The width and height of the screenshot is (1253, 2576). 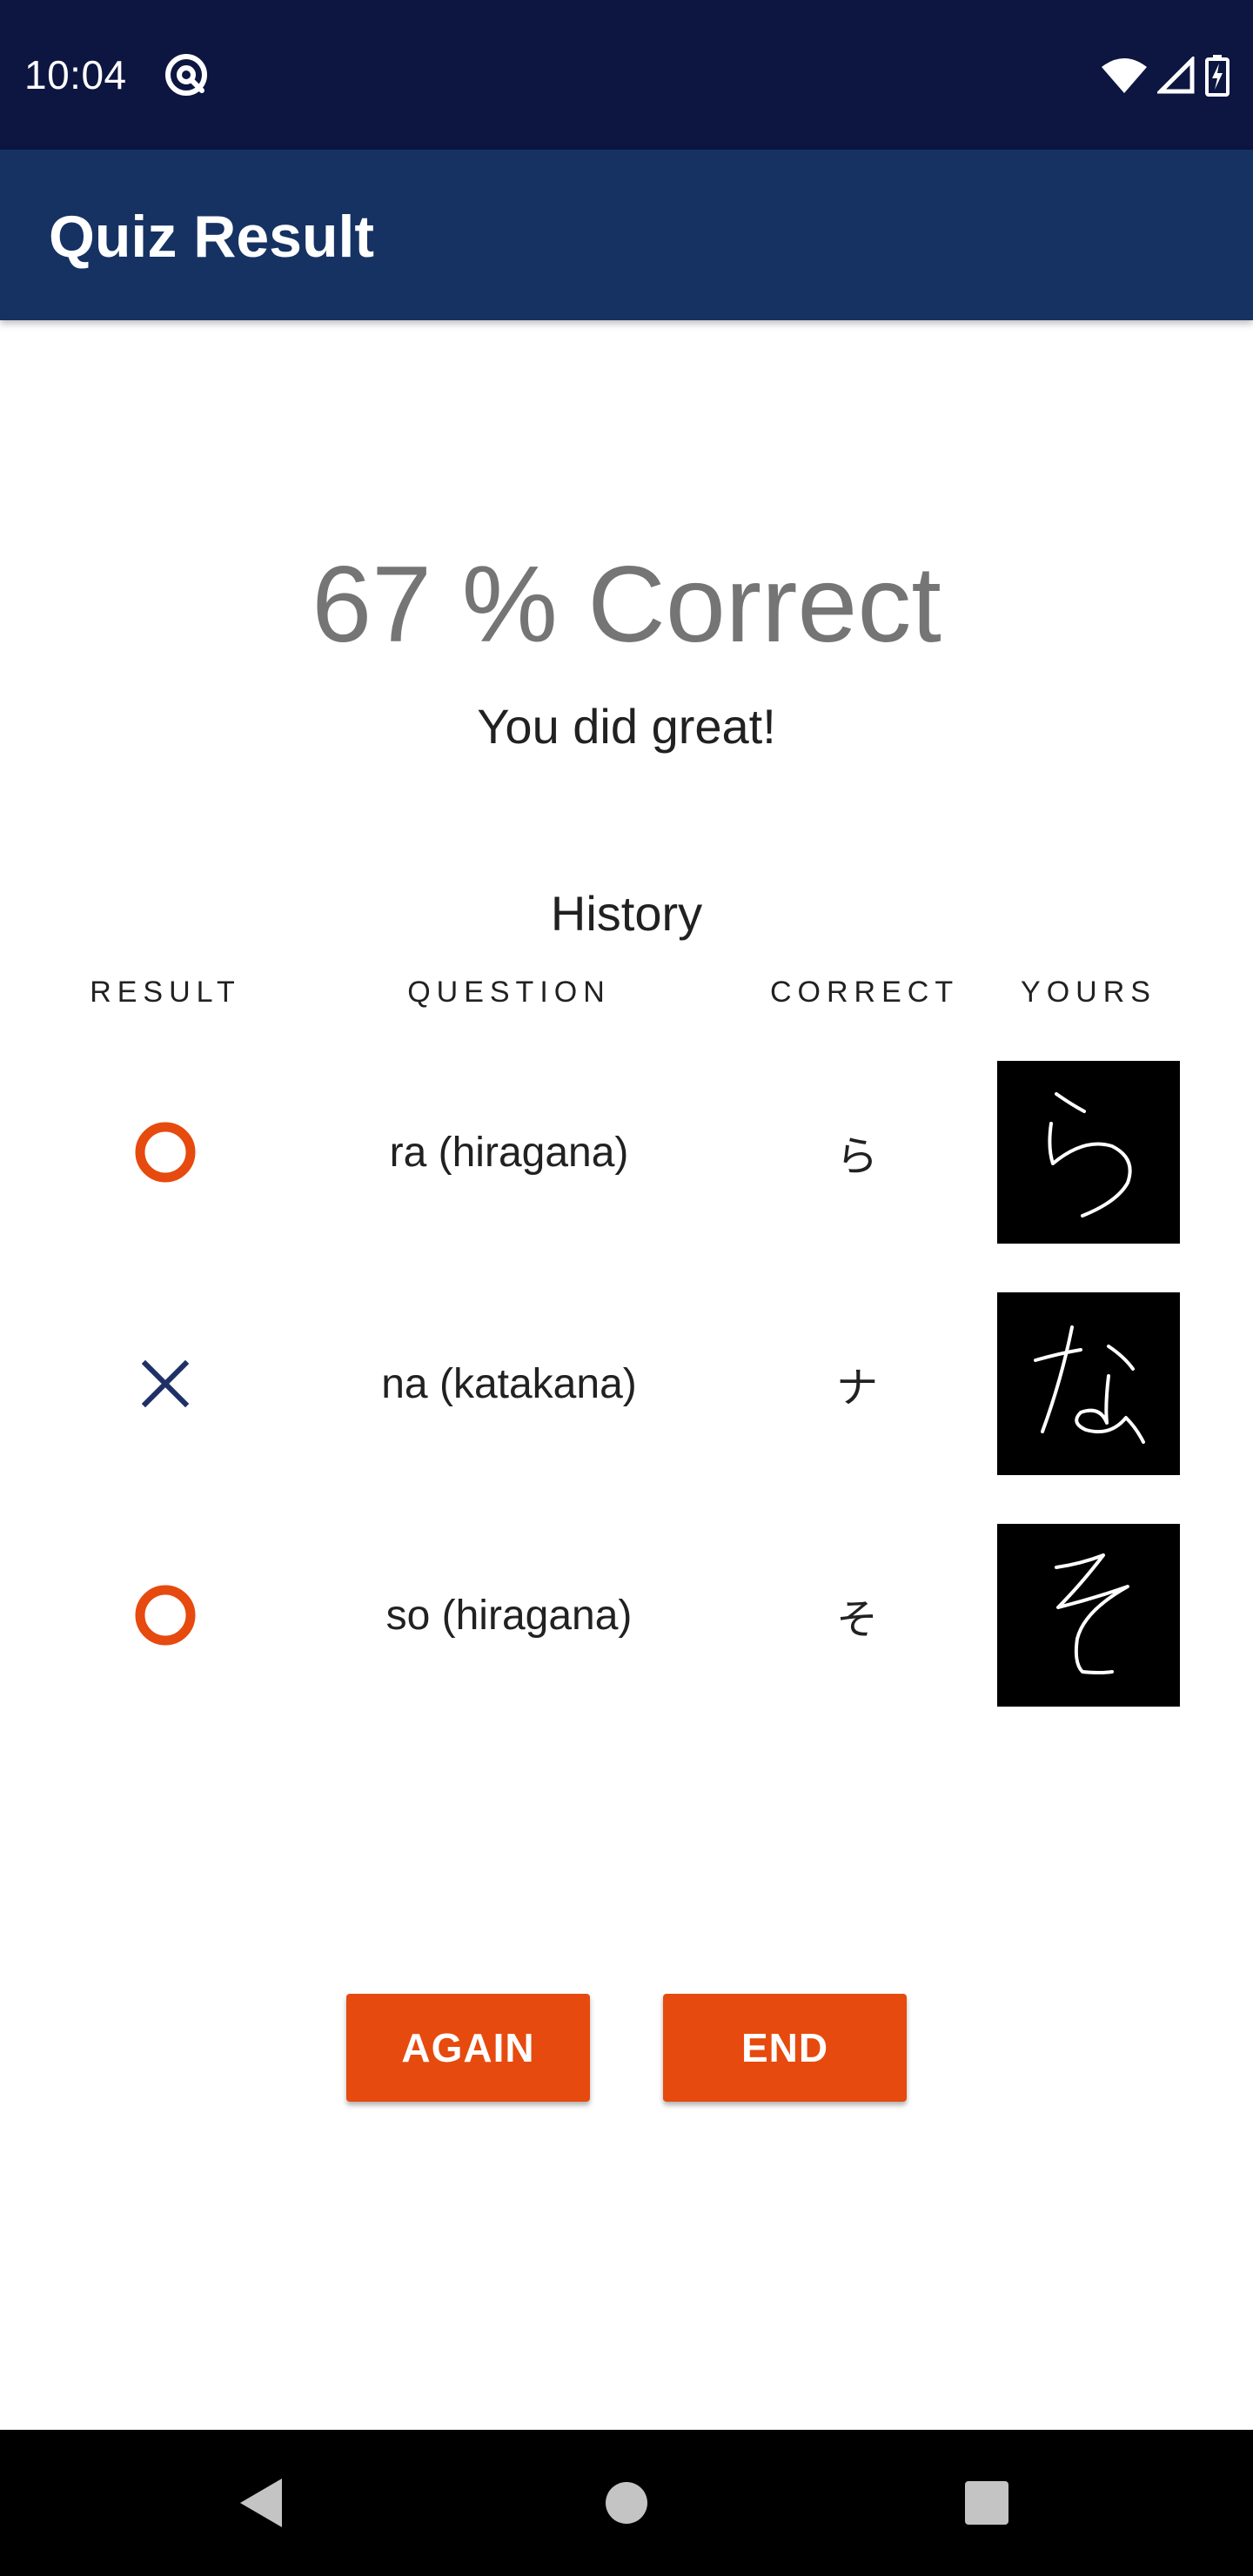 What do you see at coordinates (626, 727) in the screenshot?
I see `result-message: You did great!` at bounding box center [626, 727].